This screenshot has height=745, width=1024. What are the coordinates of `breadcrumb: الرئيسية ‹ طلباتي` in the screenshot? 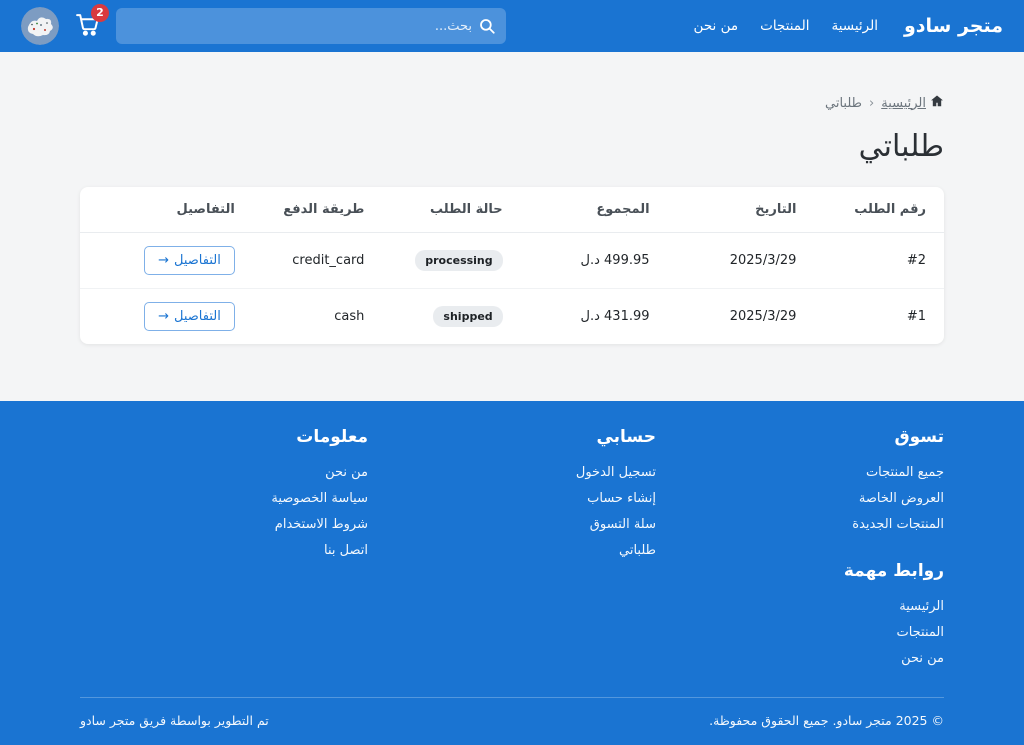 It's located at (512, 82).